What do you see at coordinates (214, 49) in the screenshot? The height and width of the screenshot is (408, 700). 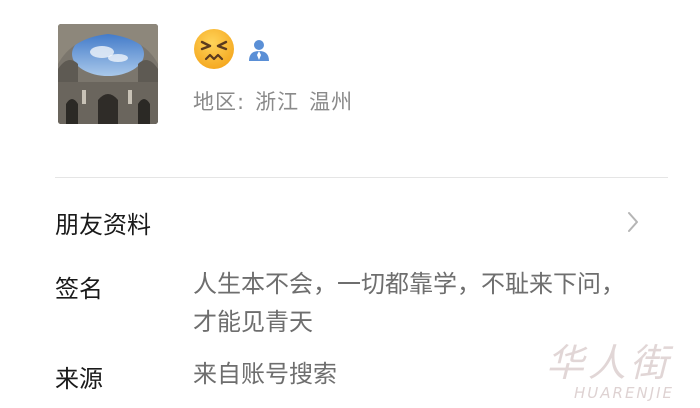 I see `nickname-emoji` at bounding box center [214, 49].